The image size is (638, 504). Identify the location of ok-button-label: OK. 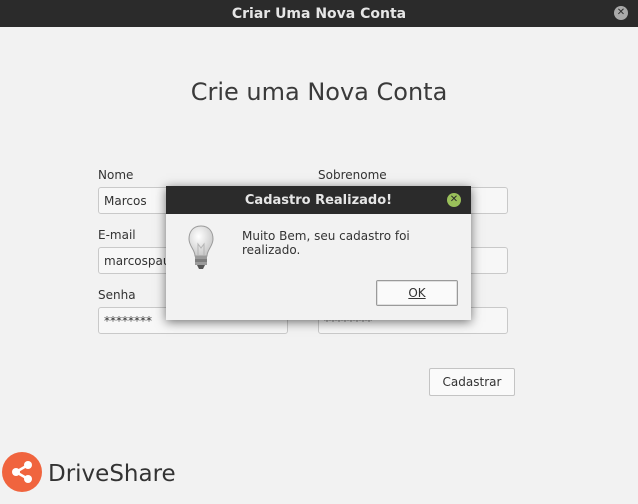
(417, 293).